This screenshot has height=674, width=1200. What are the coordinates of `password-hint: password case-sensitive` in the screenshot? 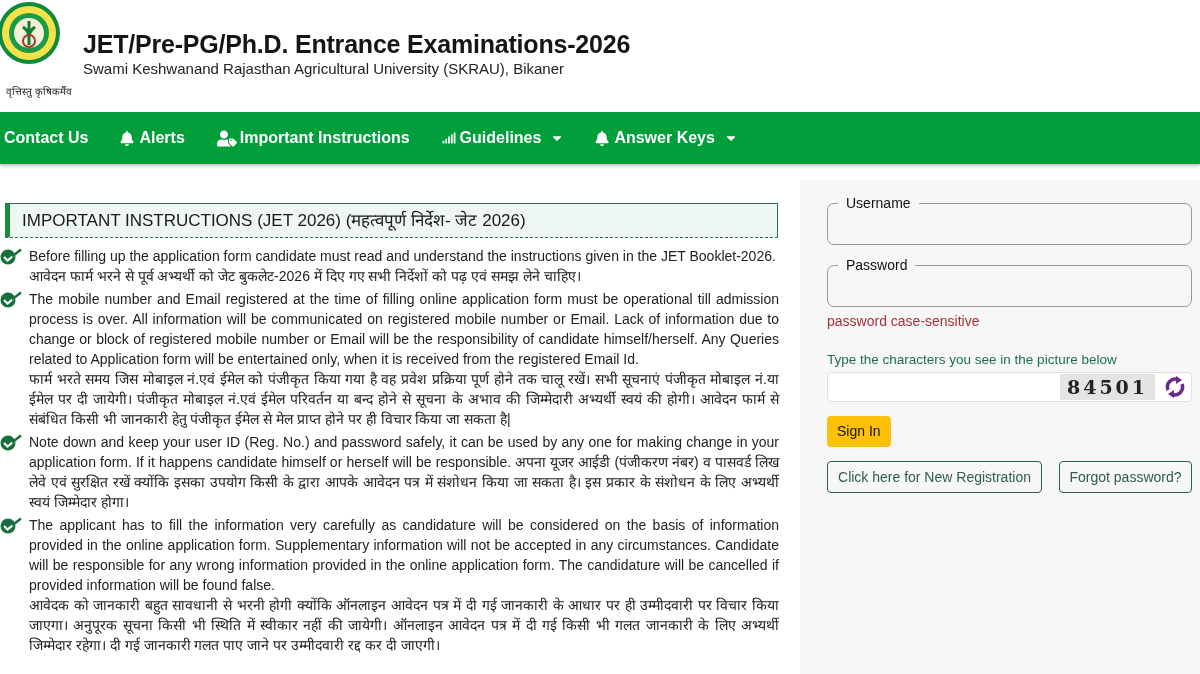 It's located at (904, 321).